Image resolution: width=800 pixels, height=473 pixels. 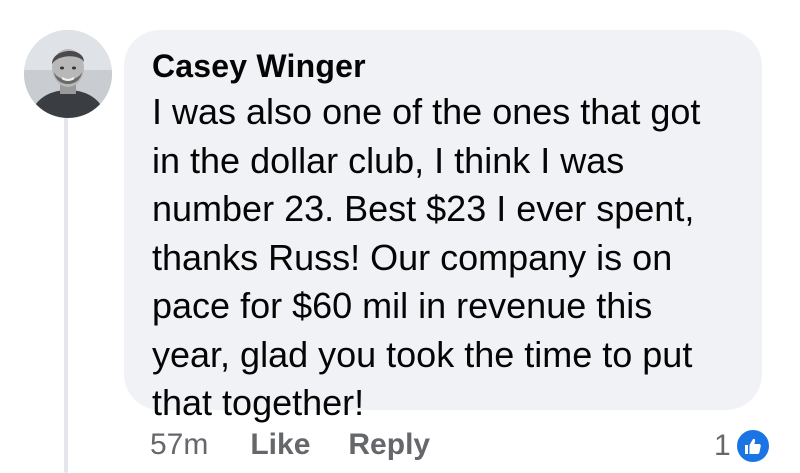 I want to click on avatar, so click(x=68, y=74).